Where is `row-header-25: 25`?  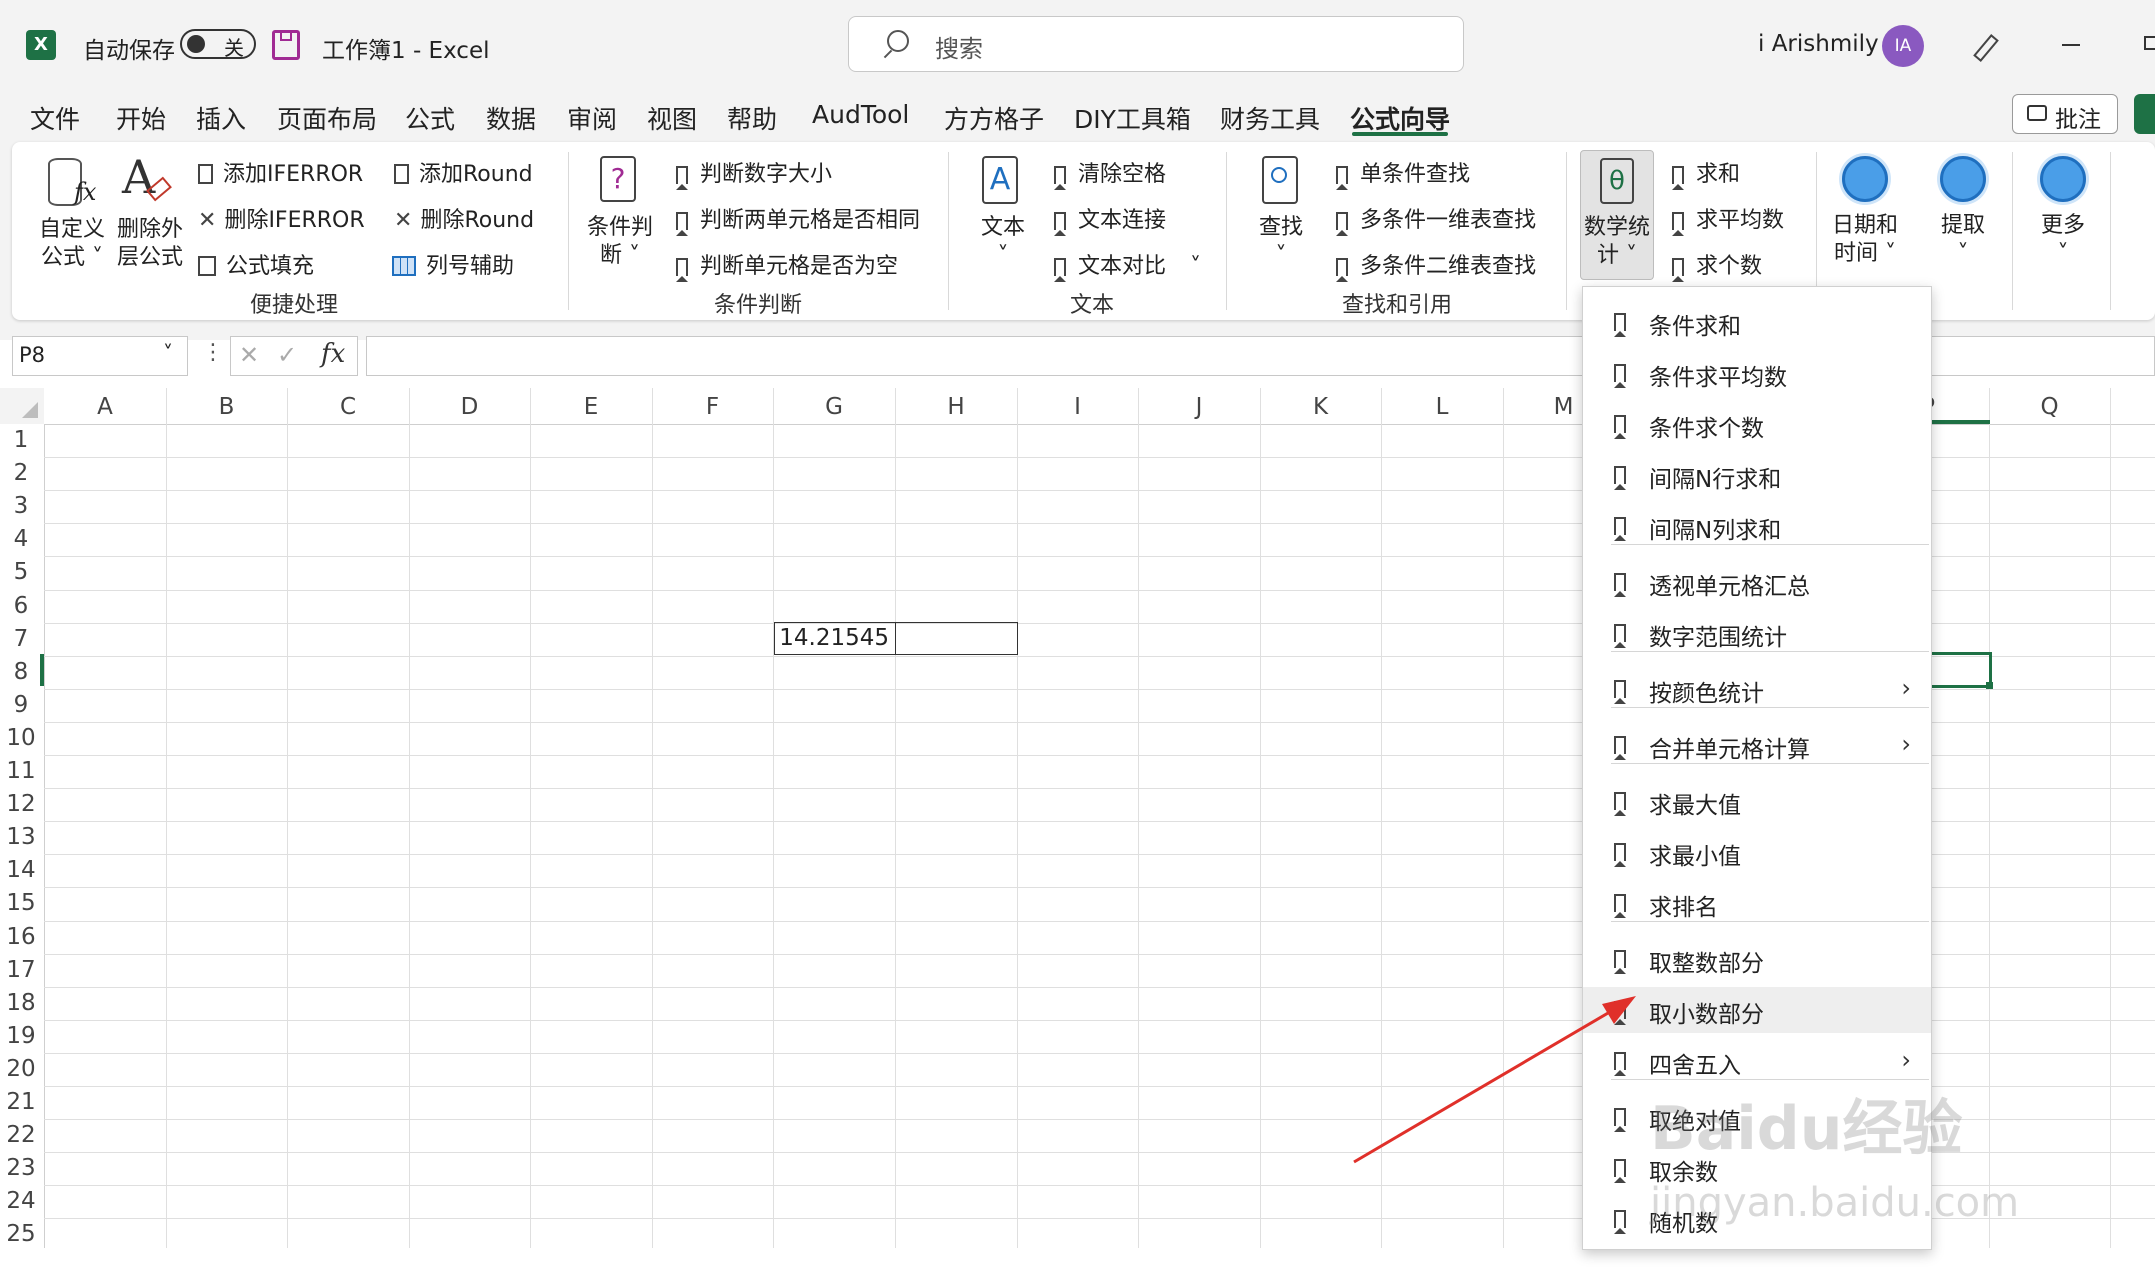
row-header-25: 25 is located at coordinates (21, 1233).